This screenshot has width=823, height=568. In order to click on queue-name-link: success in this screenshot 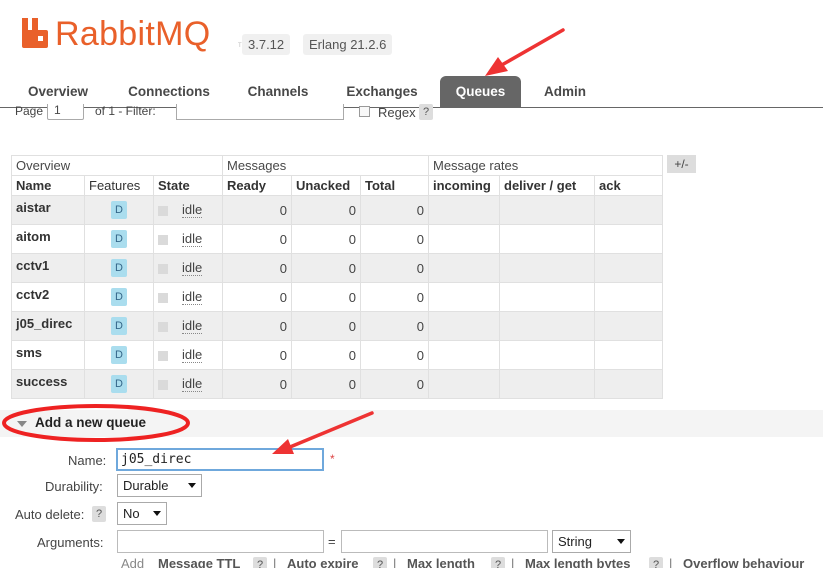, I will do `click(48, 384)`.